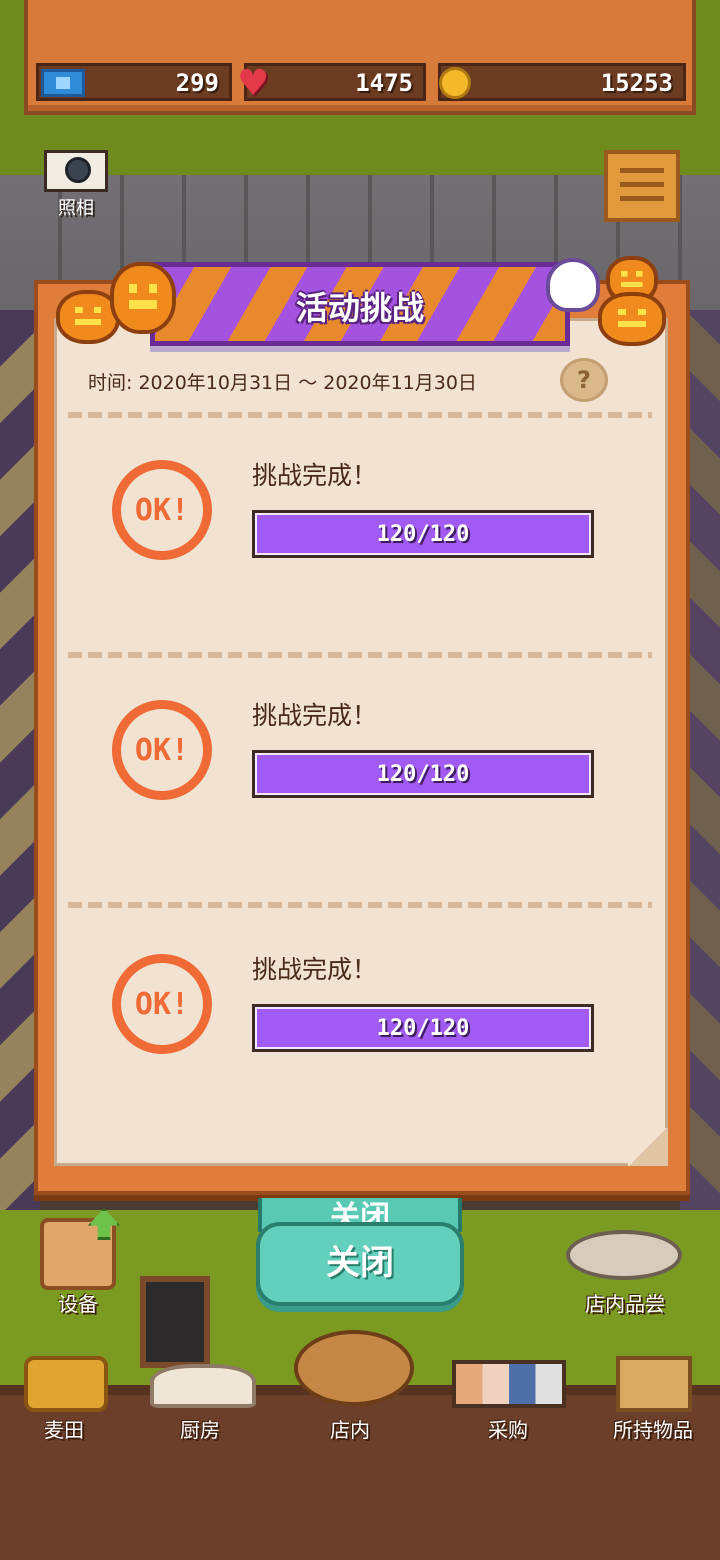 This screenshot has width=720, height=1560. What do you see at coordinates (203, 1386) in the screenshot?
I see `kitchen-button` at bounding box center [203, 1386].